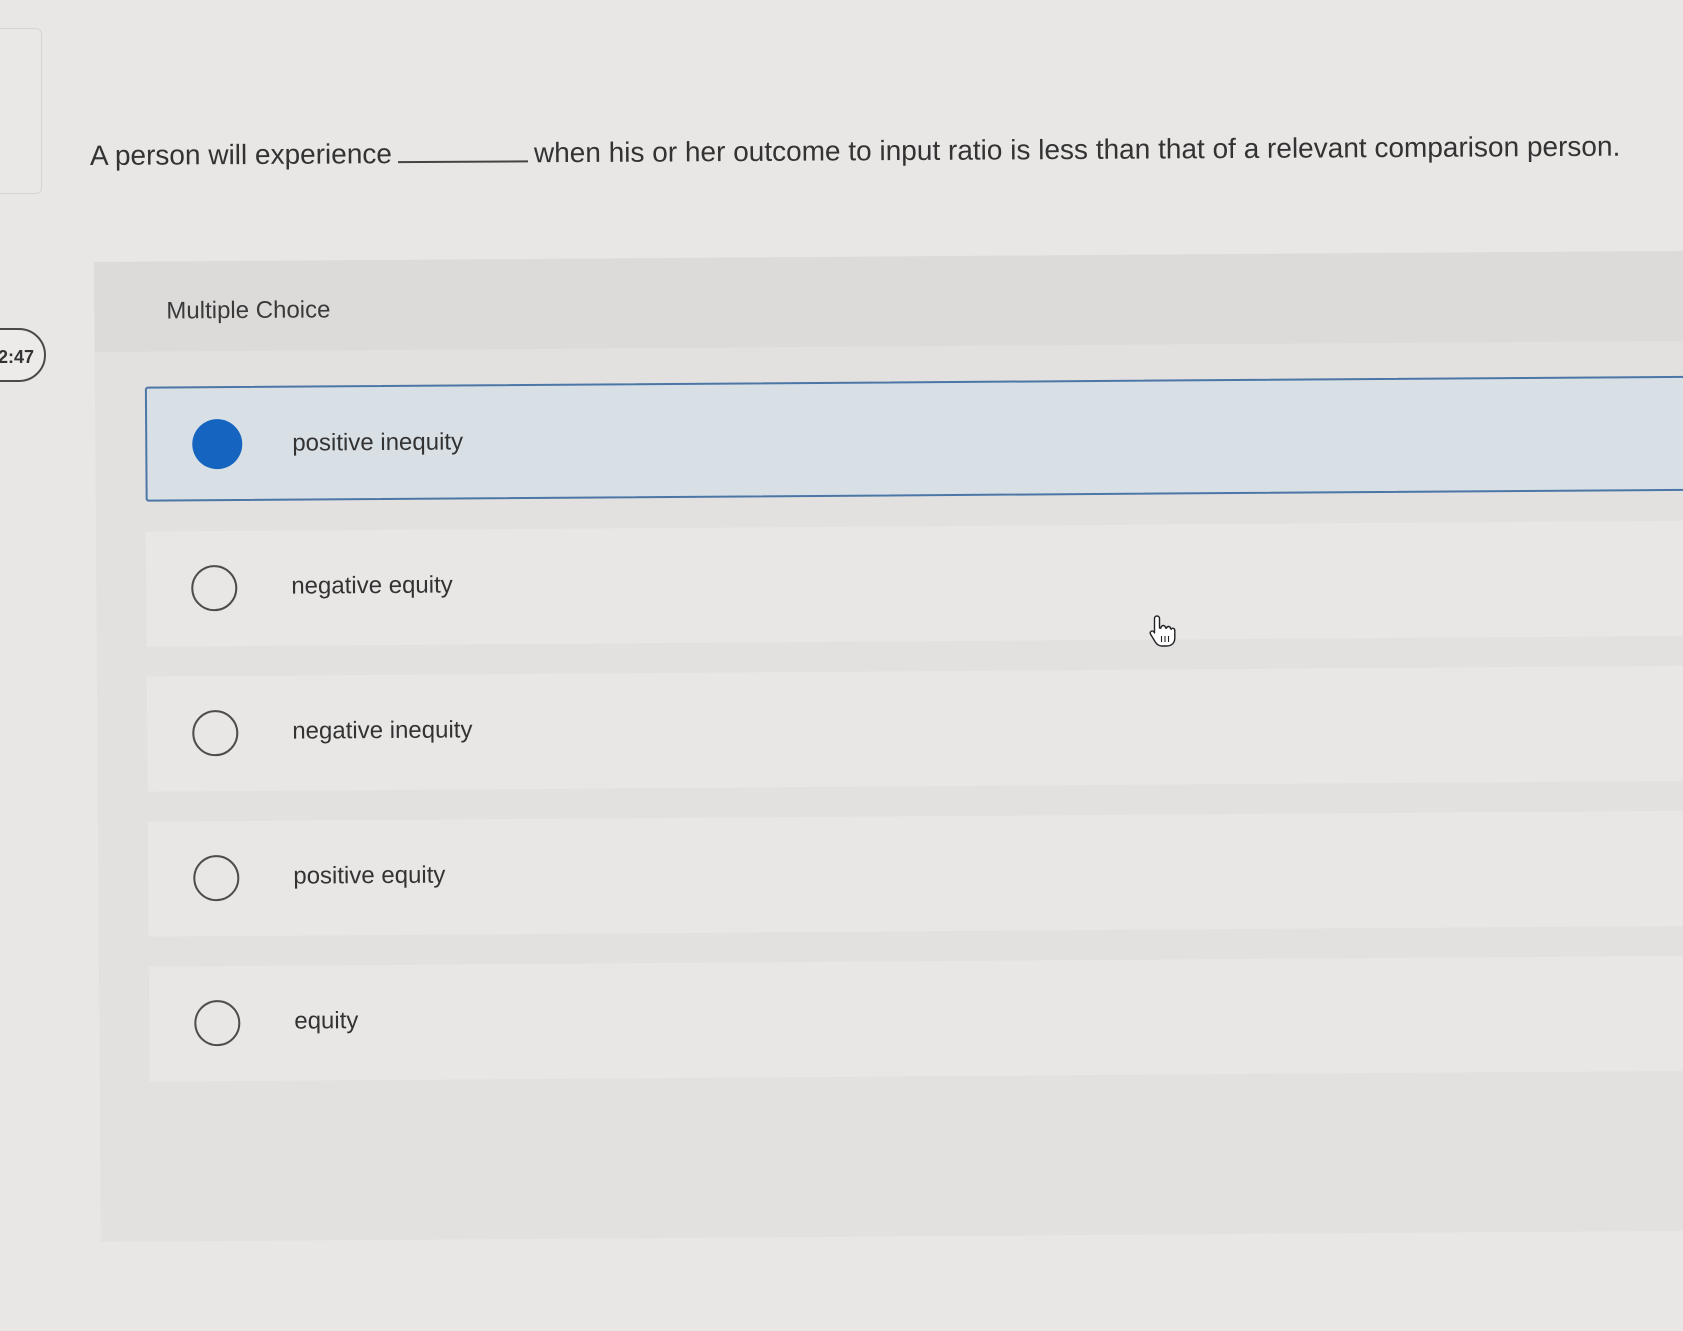 The width and height of the screenshot is (1683, 1331). Describe the element at coordinates (23, 355) in the screenshot. I see `timer-badge: 2:47` at that location.